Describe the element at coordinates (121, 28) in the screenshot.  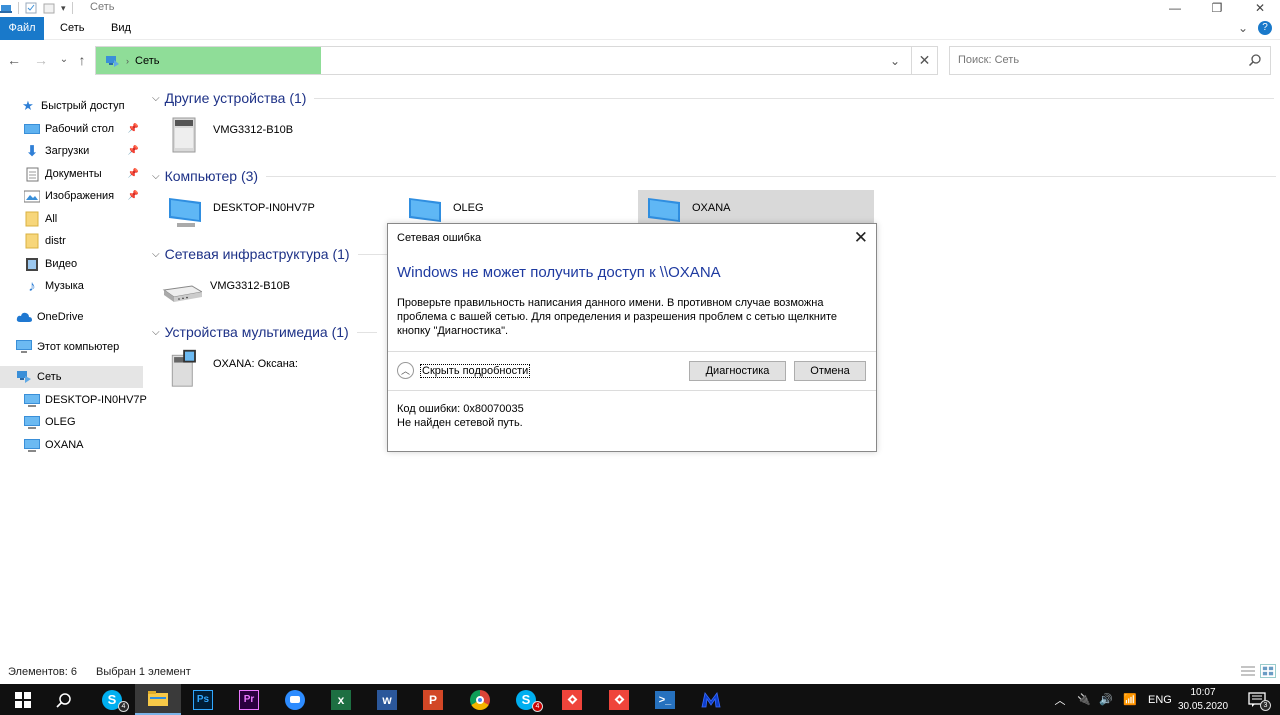
I see `tab-view: Вид` at that location.